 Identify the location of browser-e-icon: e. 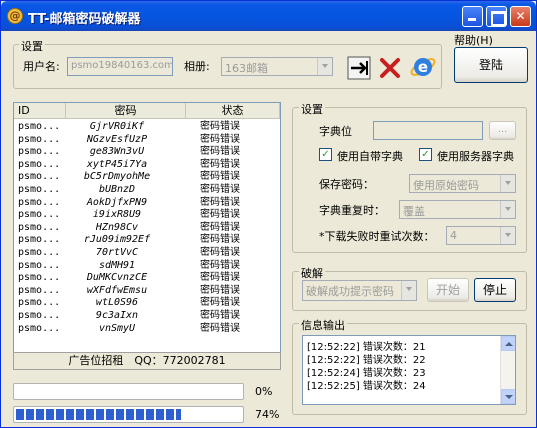
(423, 67).